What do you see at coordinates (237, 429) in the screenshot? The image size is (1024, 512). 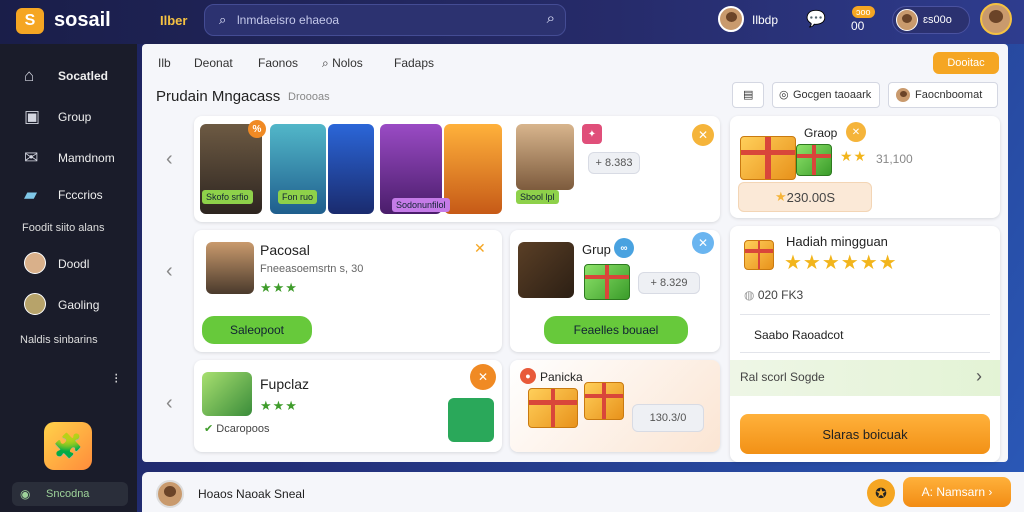 I see `small-card-status: ✔ Dcaropoos` at bounding box center [237, 429].